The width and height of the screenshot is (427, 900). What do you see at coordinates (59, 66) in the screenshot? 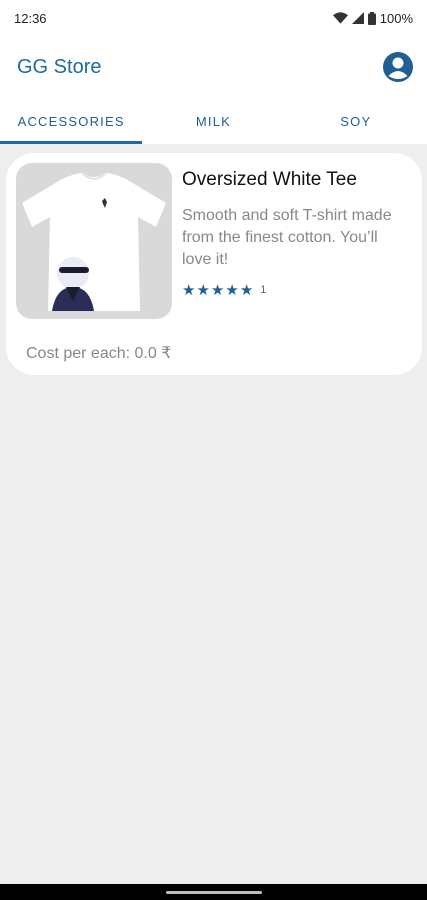
I see `app-title: GG Store` at bounding box center [59, 66].